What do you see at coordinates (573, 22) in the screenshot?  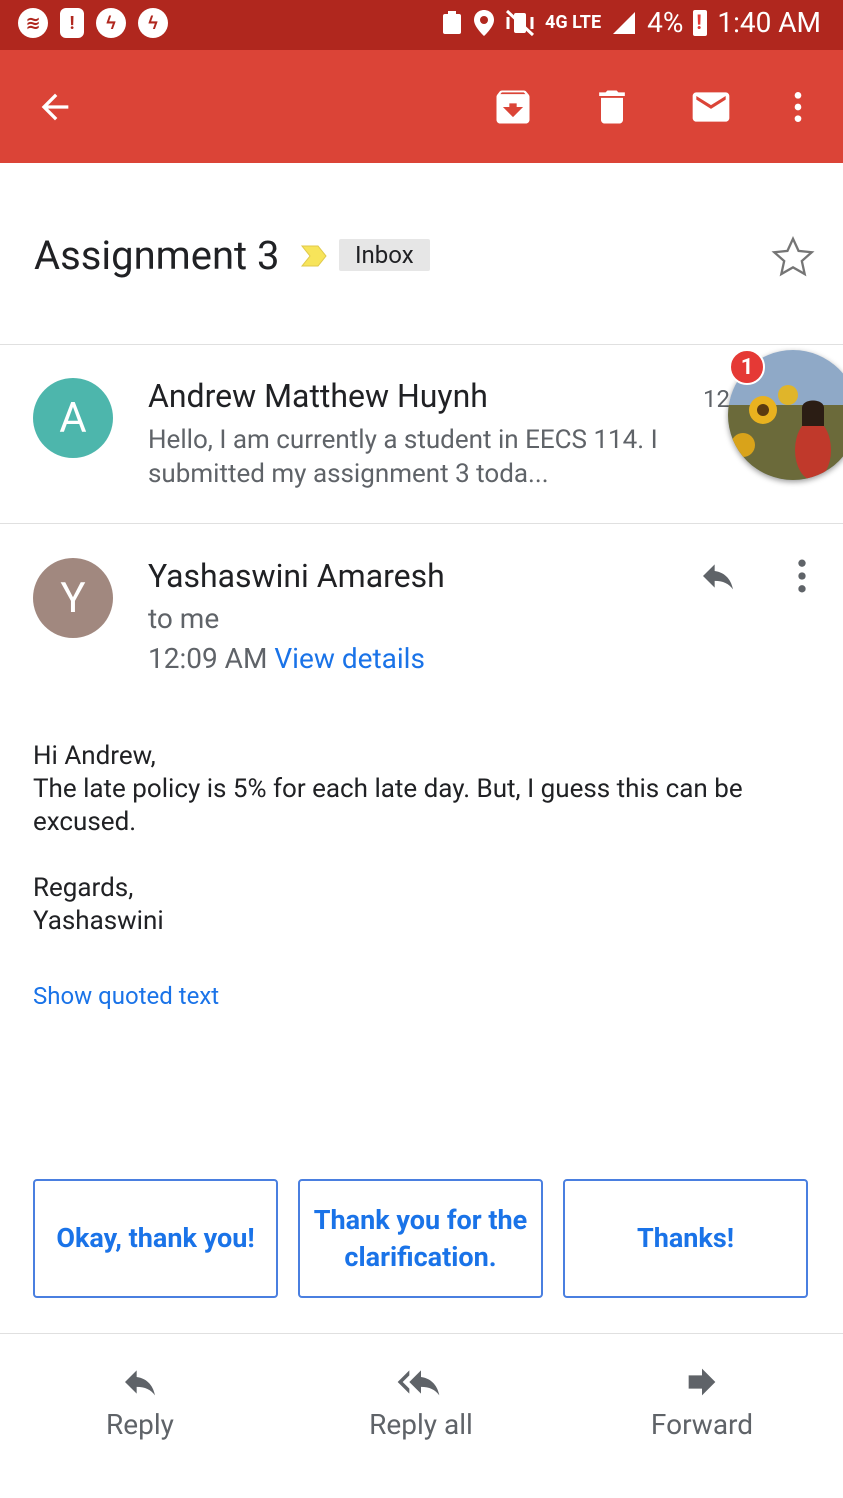 I see `network-type: 4G LTE` at bounding box center [573, 22].